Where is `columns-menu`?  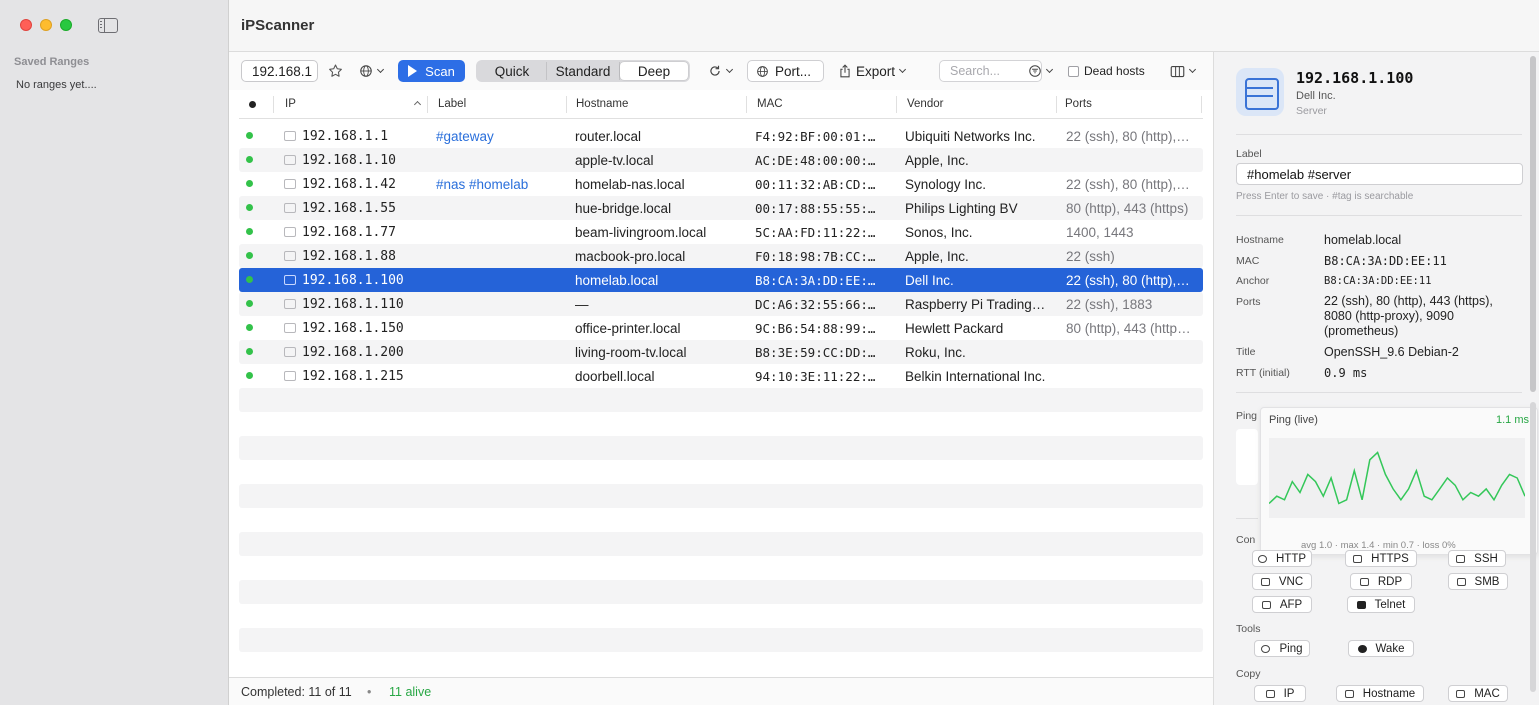 columns-menu is located at coordinates (1182, 71).